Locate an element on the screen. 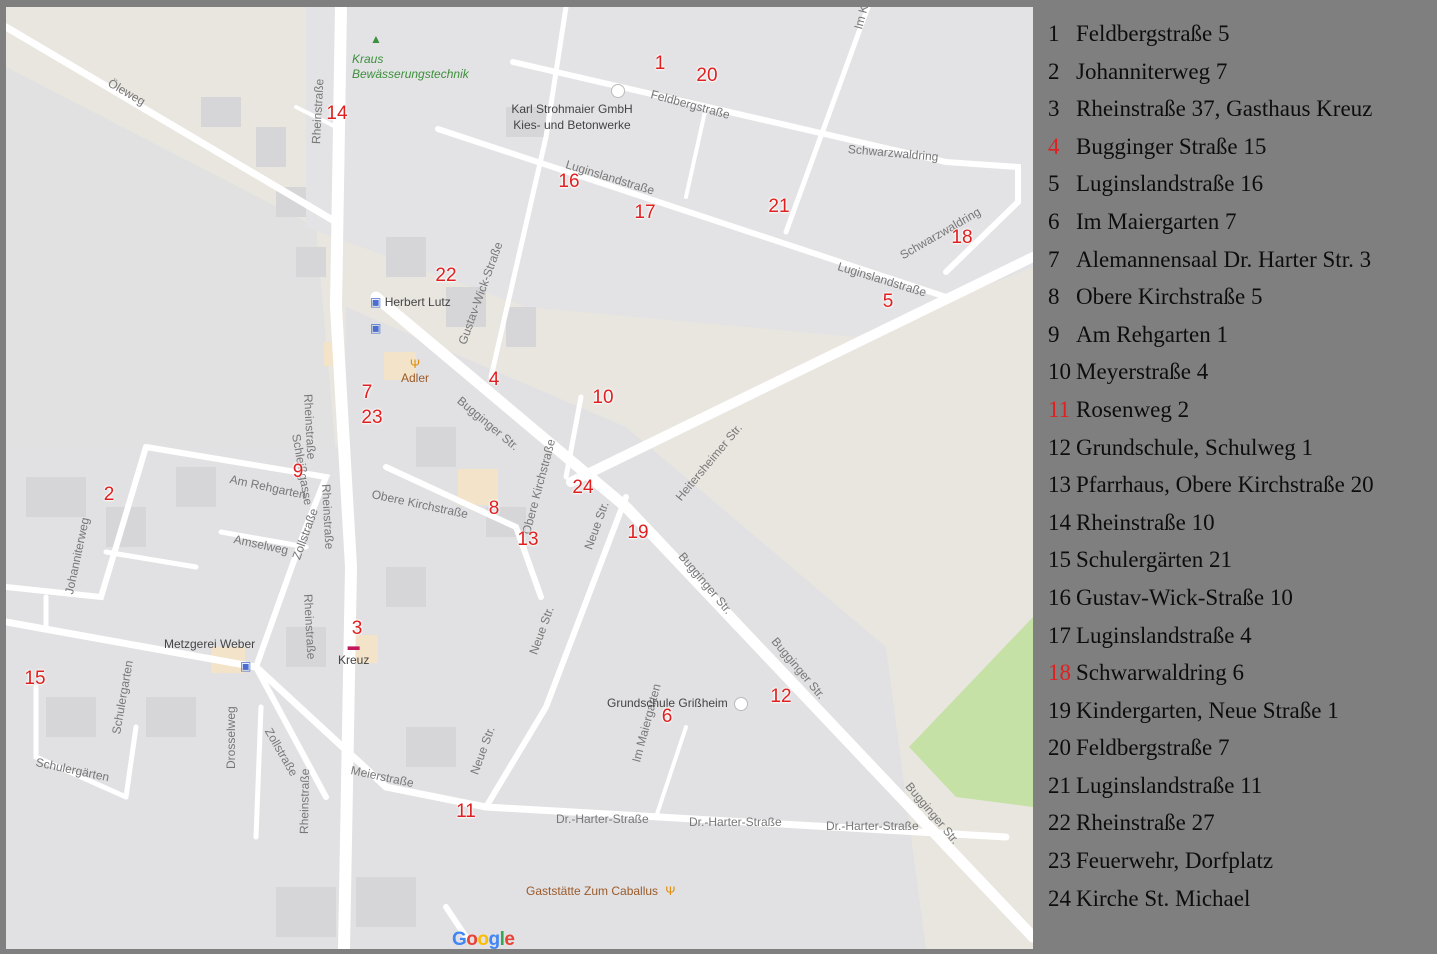 The image size is (1437, 954). map-marker-5: 5 is located at coordinates (888, 302).